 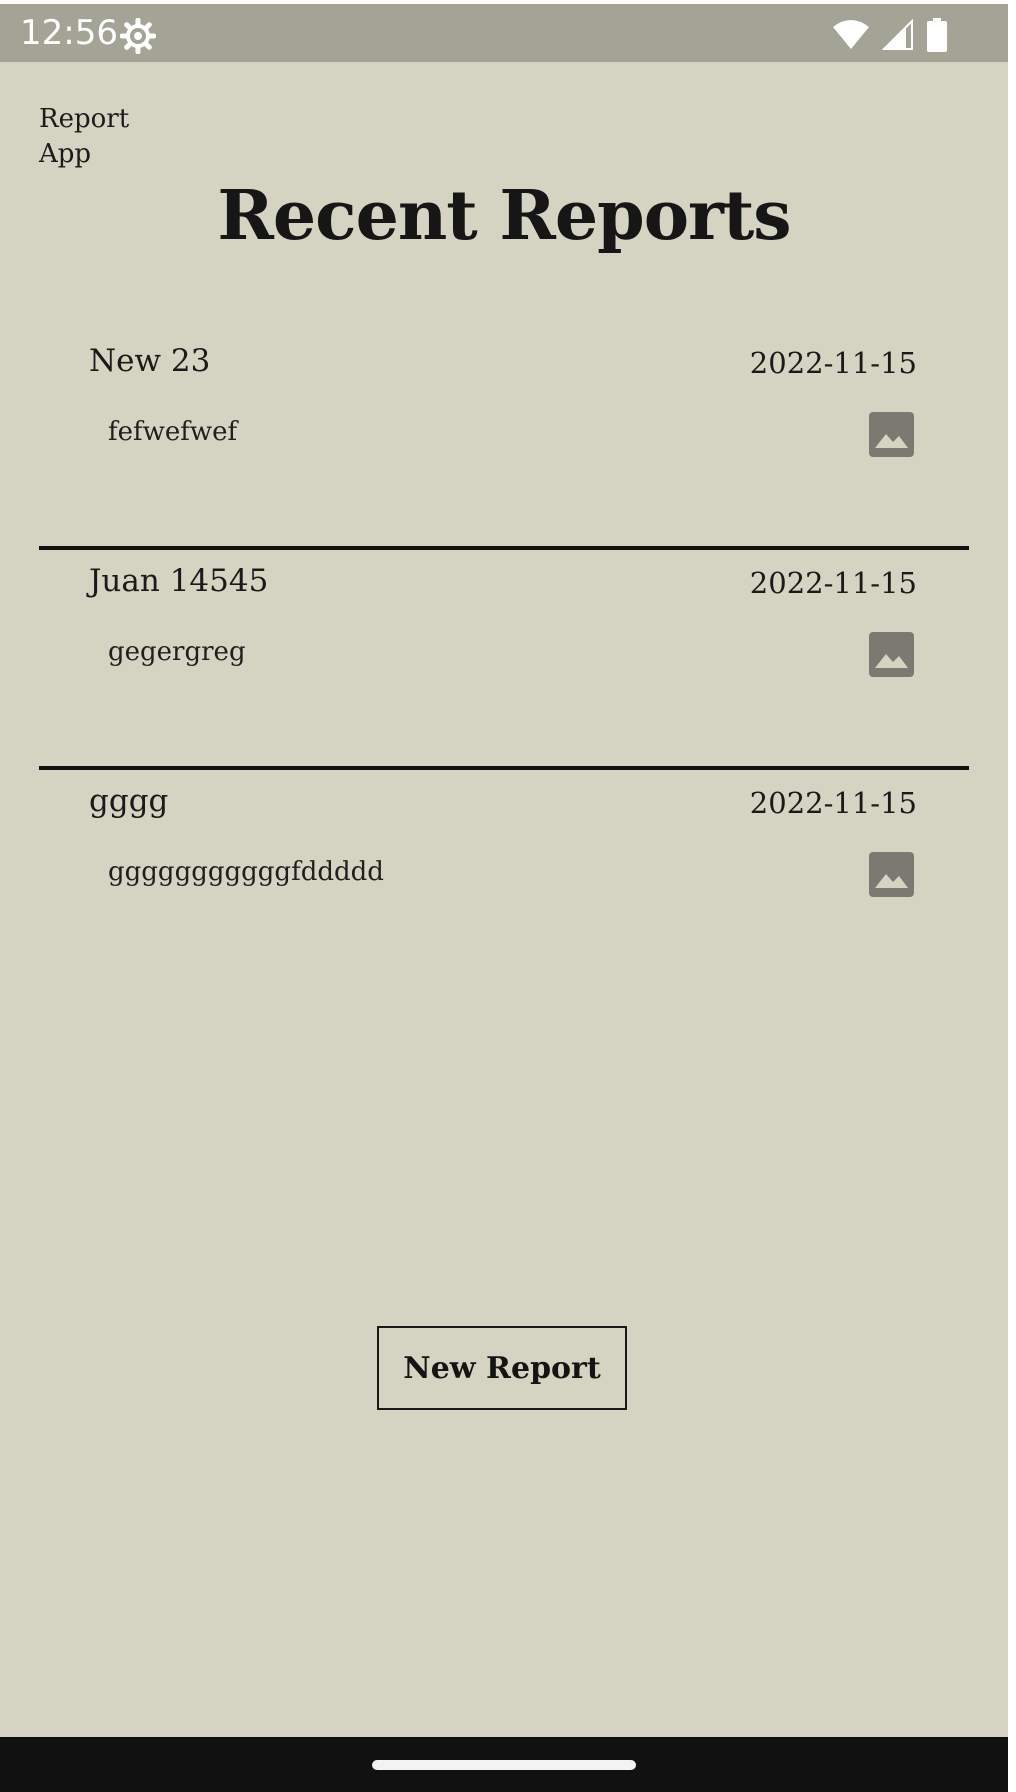 What do you see at coordinates (84, 136) in the screenshot?
I see `app-name: Report App` at bounding box center [84, 136].